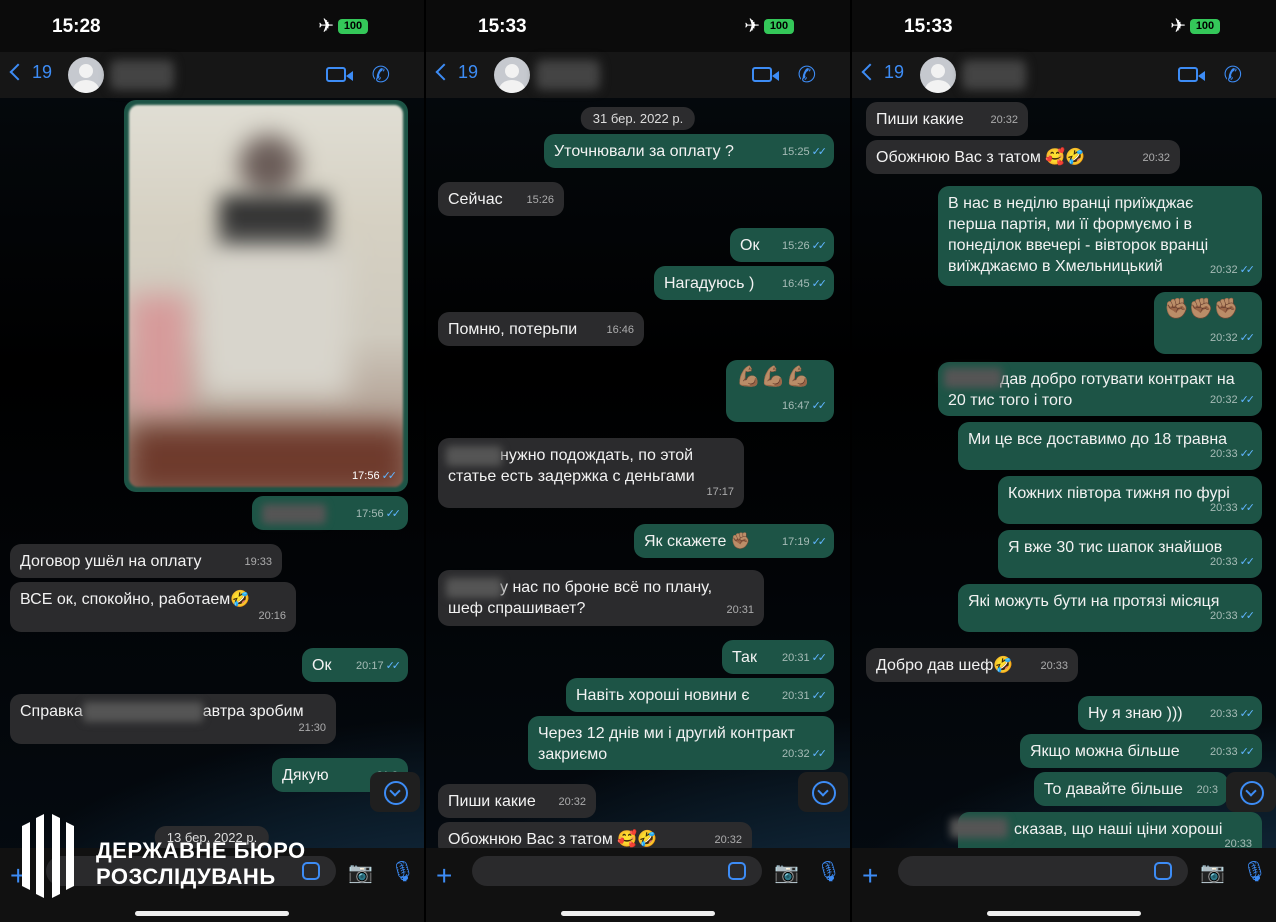  What do you see at coordinates (389, 476) in the screenshot?
I see `read-receipt-icon: ✓✓` at bounding box center [389, 476].